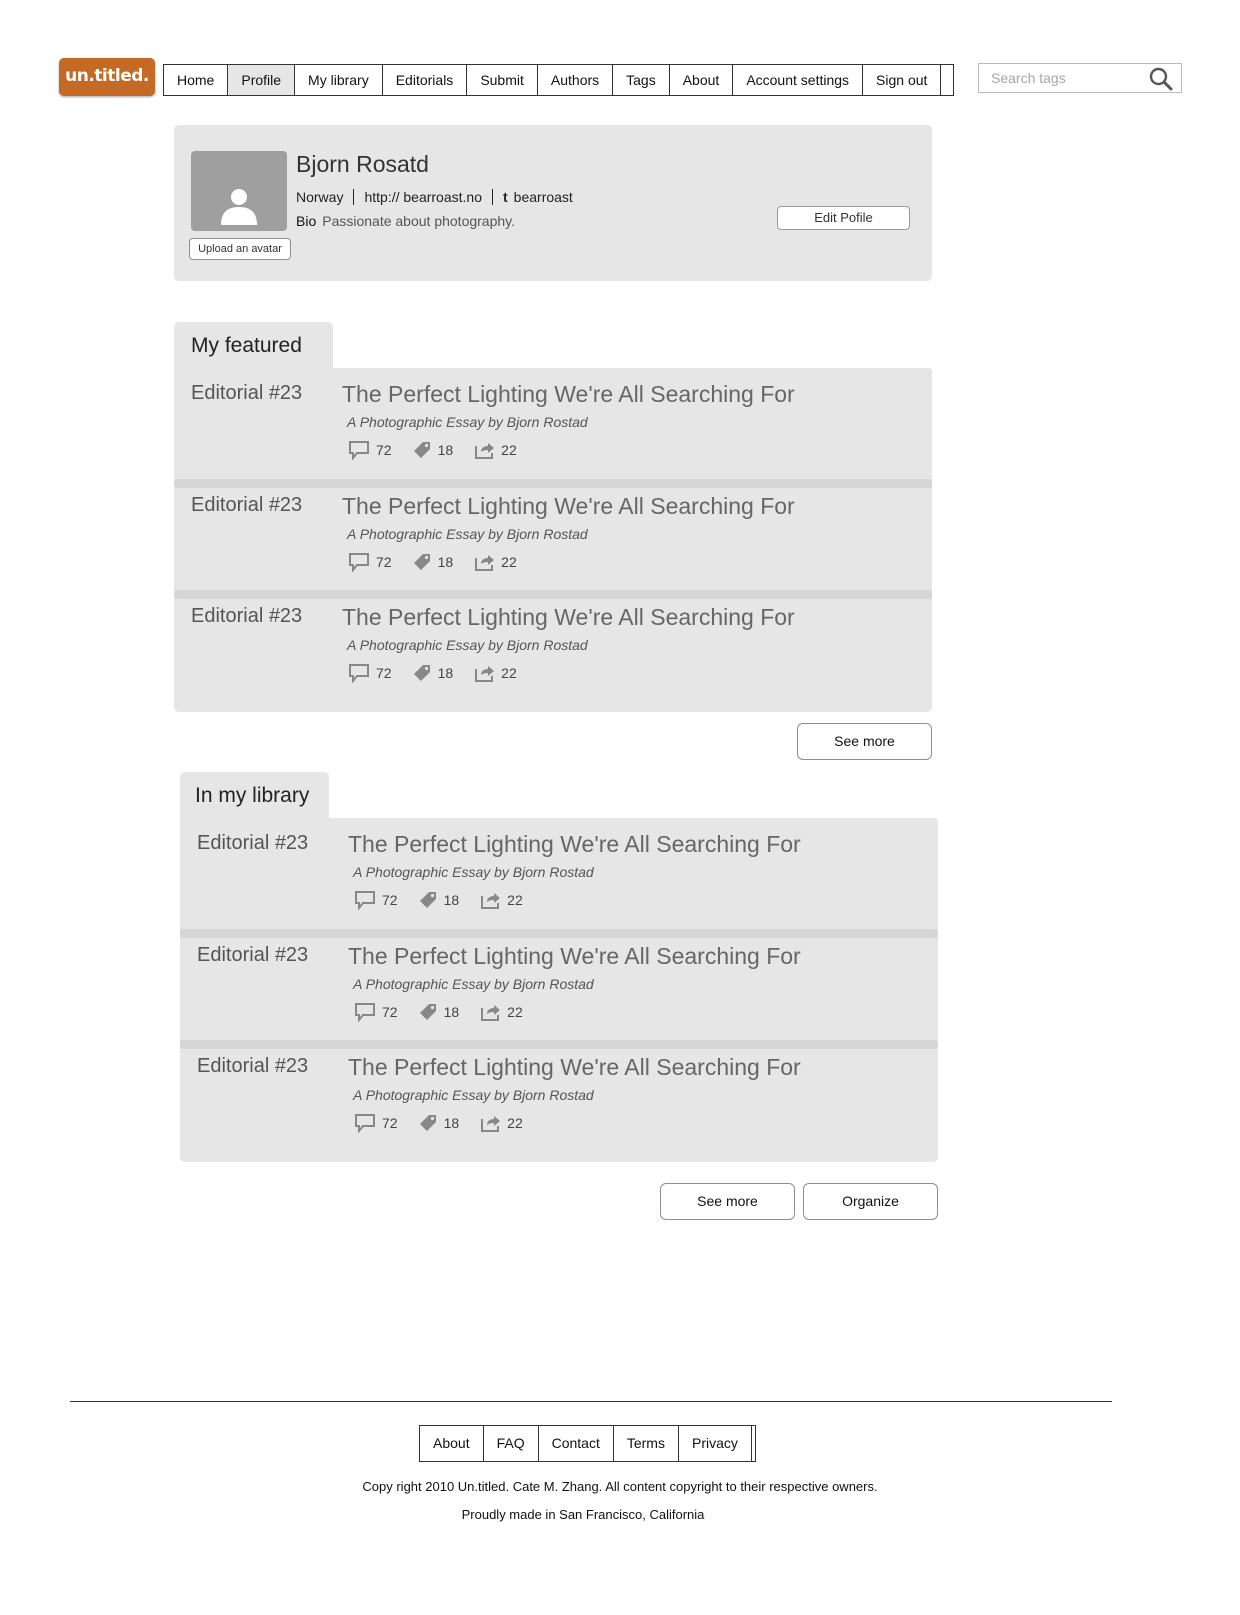 The width and height of the screenshot is (1240, 1615). Describe the element at coordinates (870, 1201) in the screenshot. I see `organize-button: Organize` at that location.